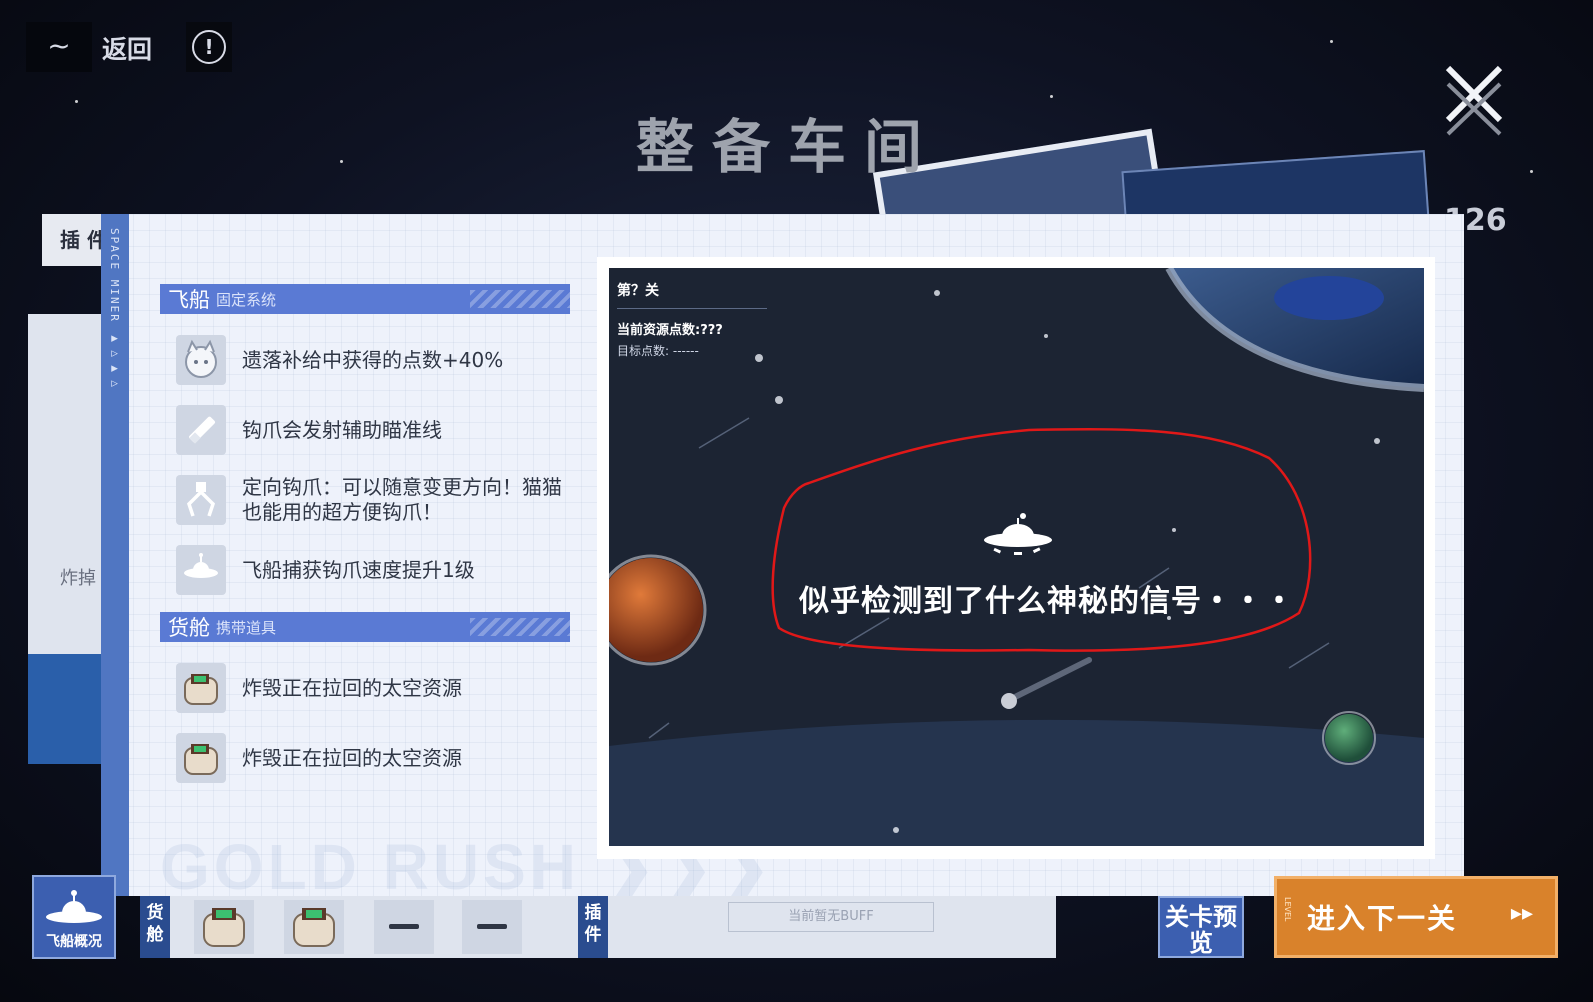 Image resolution: width=1593 pixels, height=1002 pixels. What do you see at coordinates (155, 927) in the screenshot?
I see `cargo-tag: 货舱` at bounding box center [155, 927].